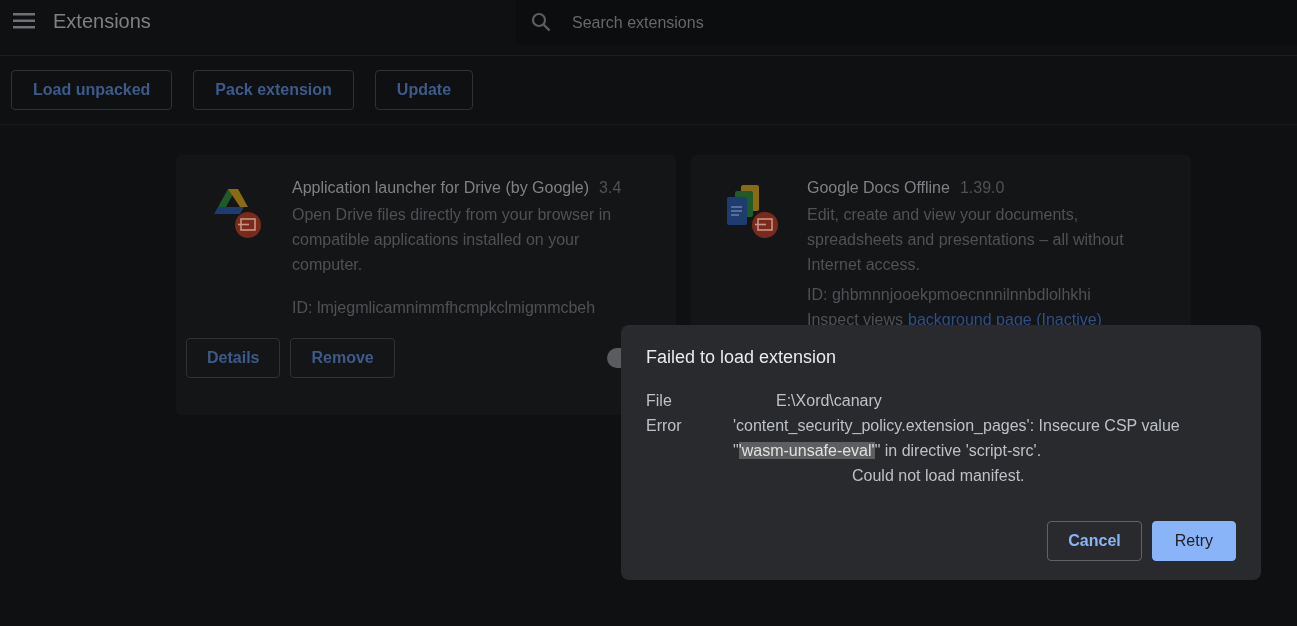 The image size is (1297, 626). I want to click on extension-version: 3.4, so click(610, 188).